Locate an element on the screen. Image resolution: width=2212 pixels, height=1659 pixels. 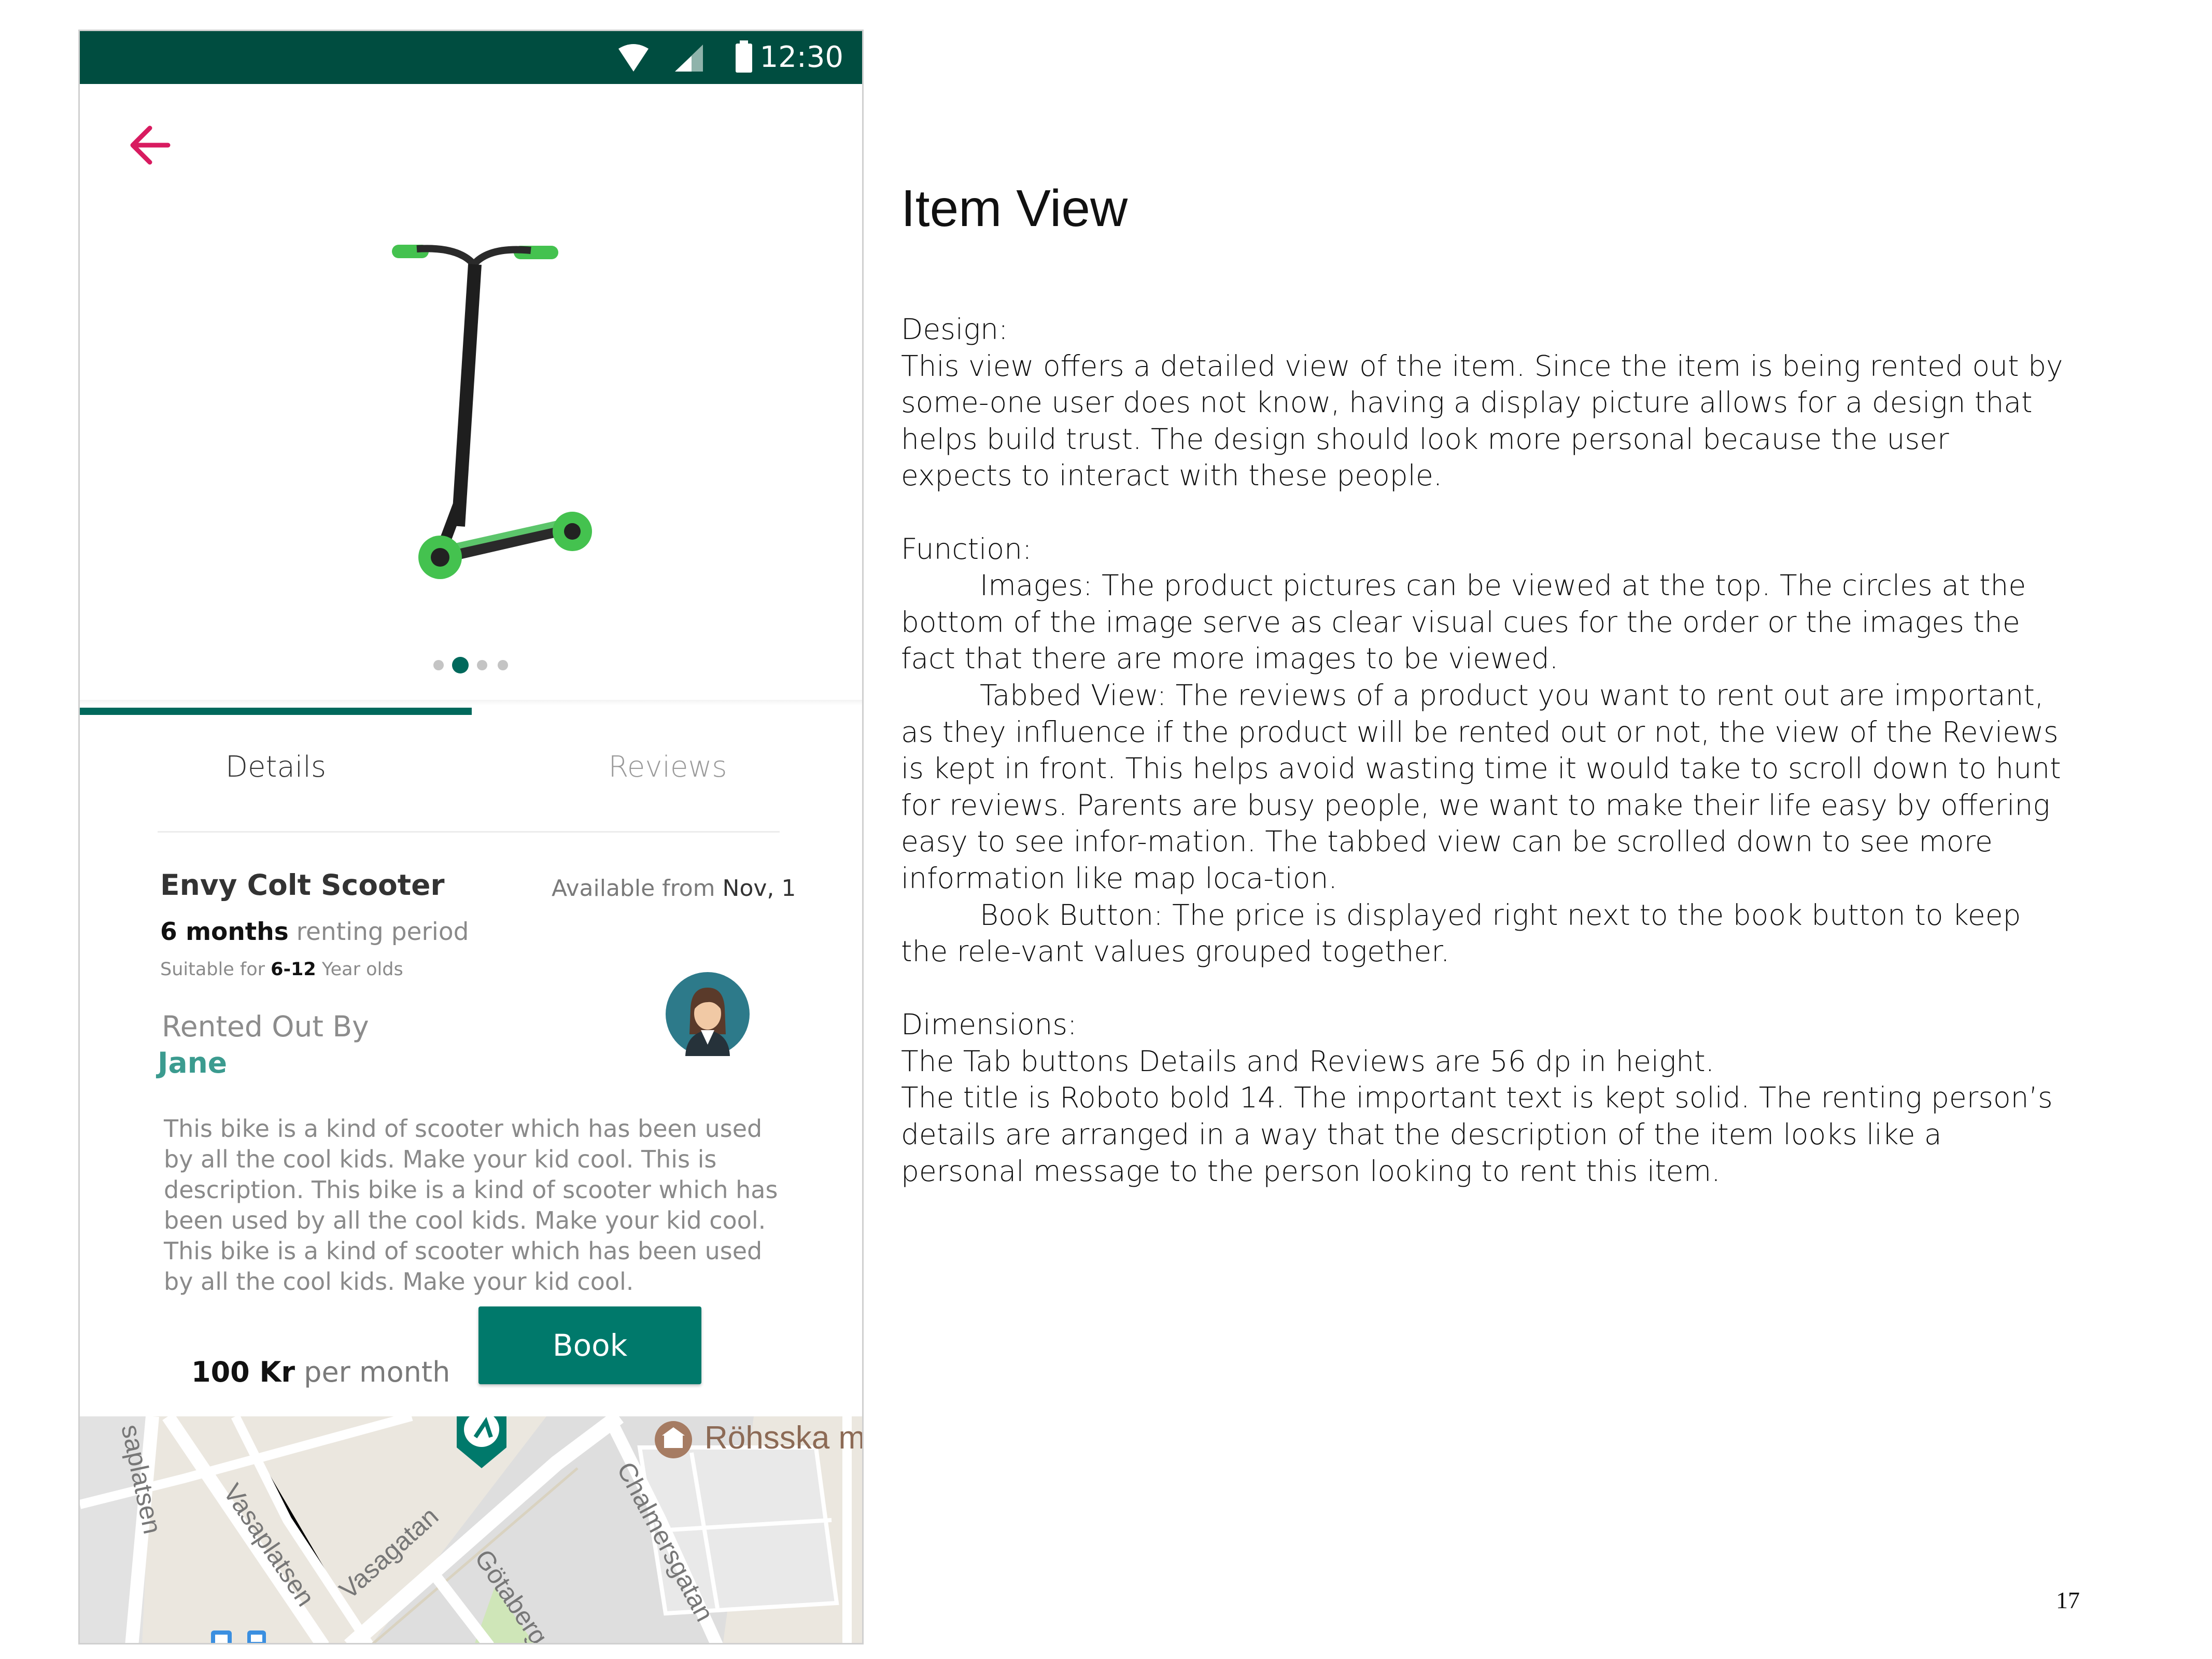
availability-text: Available from Nov, 1 is located at coordinates (674, 888).